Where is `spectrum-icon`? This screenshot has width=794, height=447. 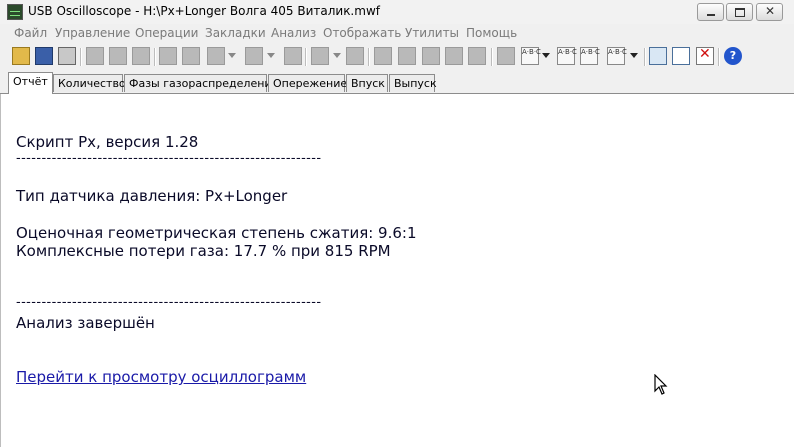
spectrum-icon is located at coordinates (191, 56).